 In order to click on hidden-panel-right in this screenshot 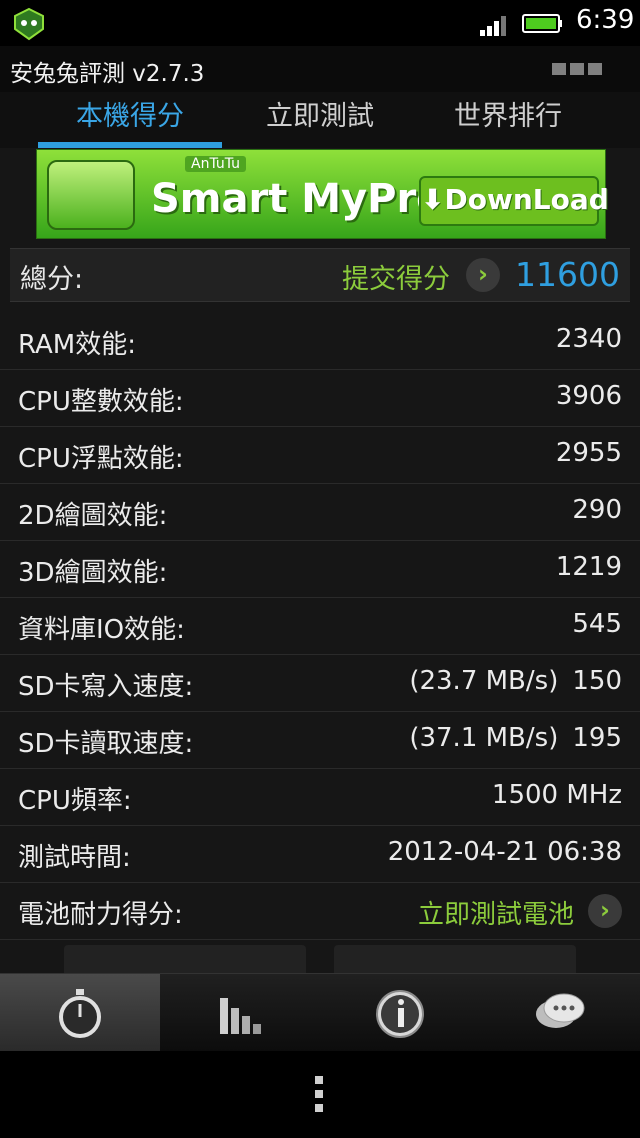, I will do `click(455, 959)`.